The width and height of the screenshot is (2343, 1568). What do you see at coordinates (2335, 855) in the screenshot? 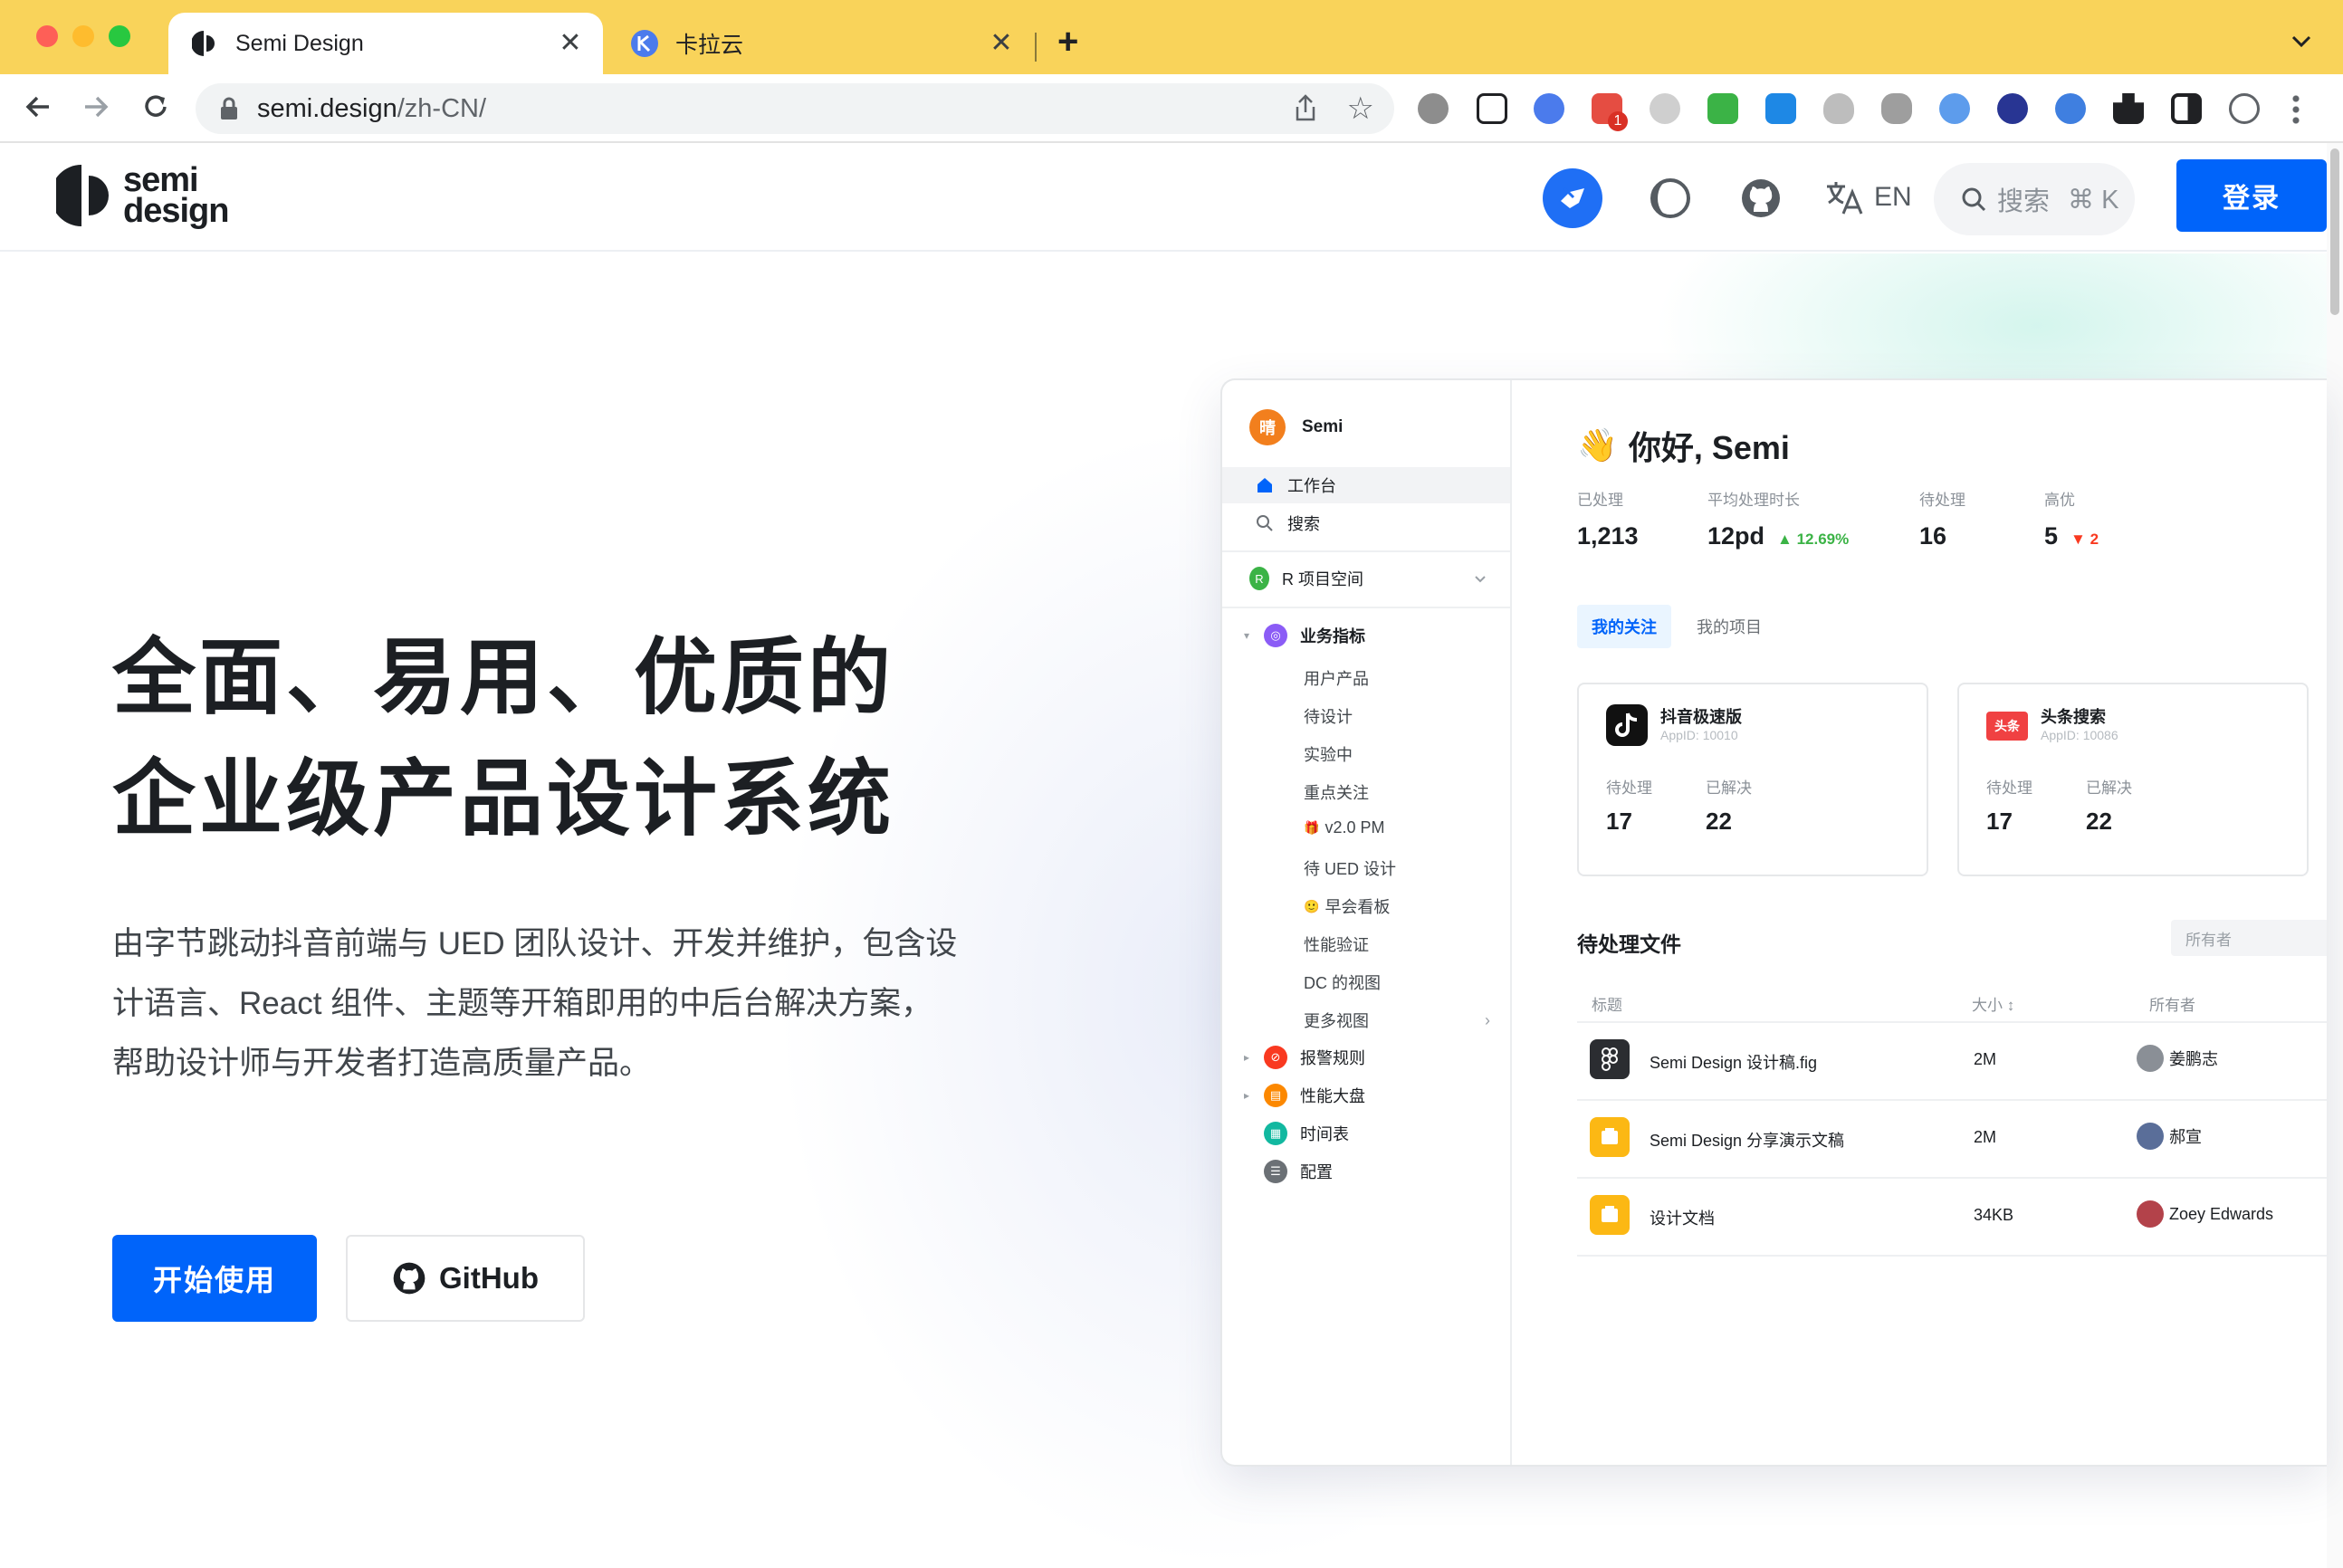
I see `page-scrollbar` at bounding box center [2335, 855].